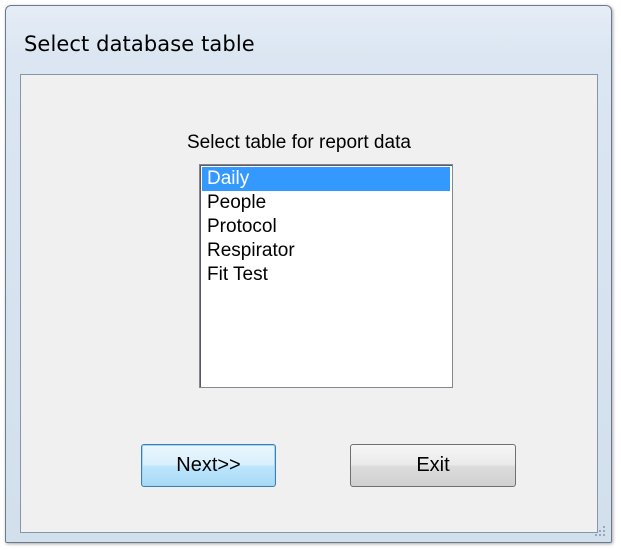 The image size is (621, 550). I want to click on list-item-respirator: Respirator, so click(326, 251).